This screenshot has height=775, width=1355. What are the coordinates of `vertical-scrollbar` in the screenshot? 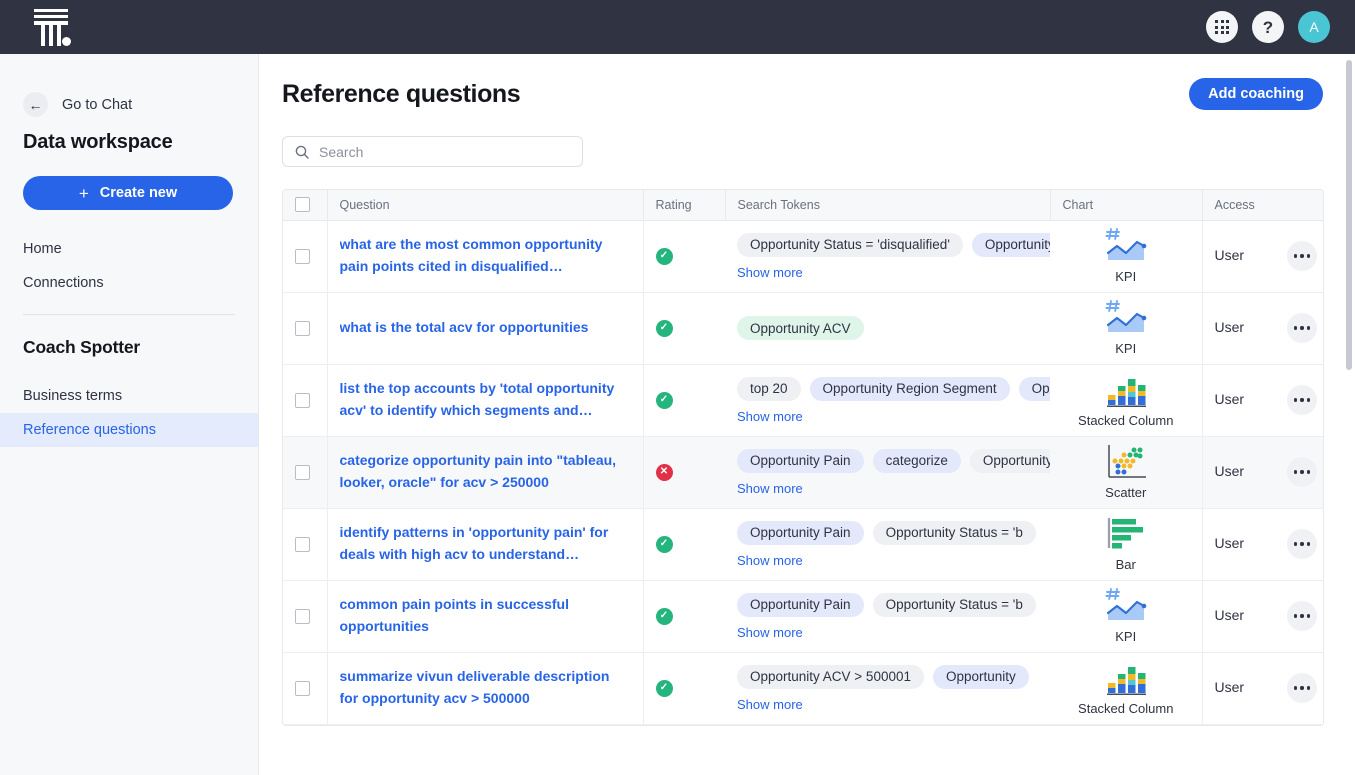 It's located at (1349, 410).